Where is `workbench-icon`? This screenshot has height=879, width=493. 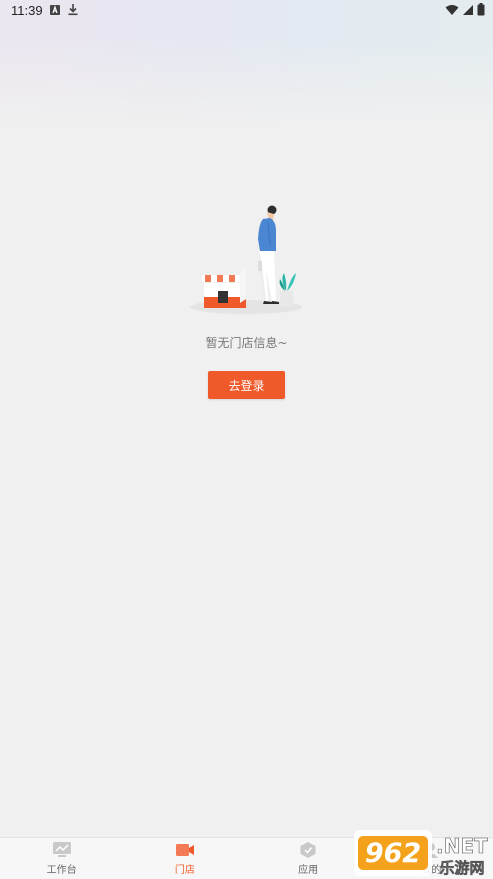
workbench-icon is located at coordinates (61, 849).